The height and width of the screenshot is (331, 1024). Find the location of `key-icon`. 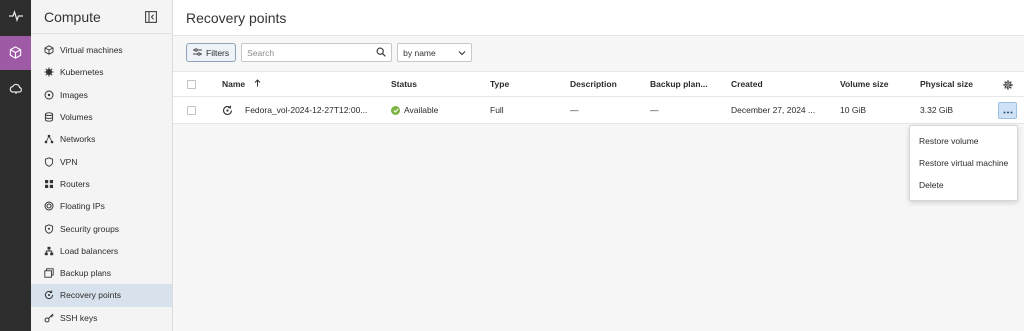

key-icon is located at coordinates (49, 318).